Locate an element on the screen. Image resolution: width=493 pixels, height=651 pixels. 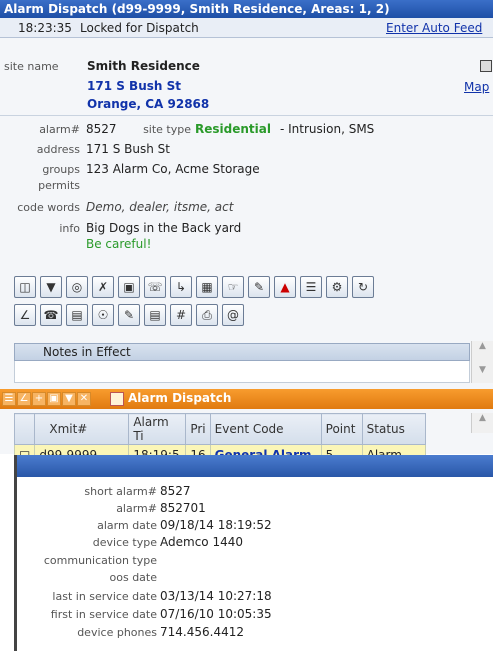
save-icon: ▣ is located at coordinates (54, 399).